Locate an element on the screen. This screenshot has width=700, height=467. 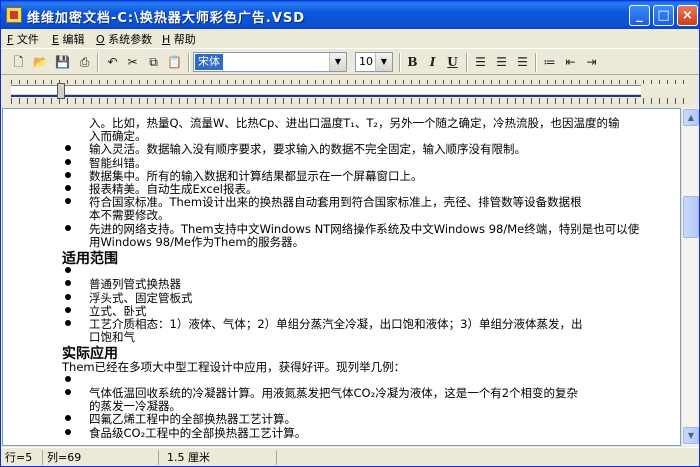
align-center-icon: ☰ is located at coordinates (501, 62).